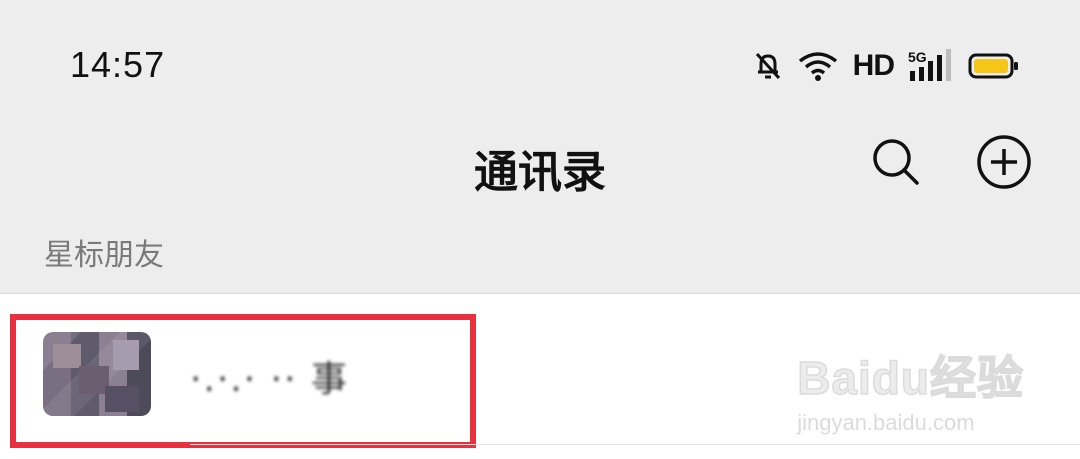 Image resolution: width=1080 pixels, height=459 pixels. Describe the element at coordinates (917, 57) in the screenshot. I see `cellular-5g-label: 5G` at that location.